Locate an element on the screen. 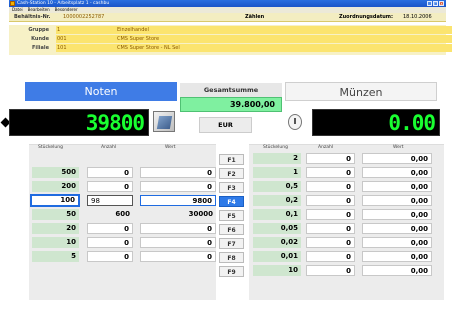 This screenshot has width=452, height=309. note-denom: 5 is located at coordinates (55, 256).